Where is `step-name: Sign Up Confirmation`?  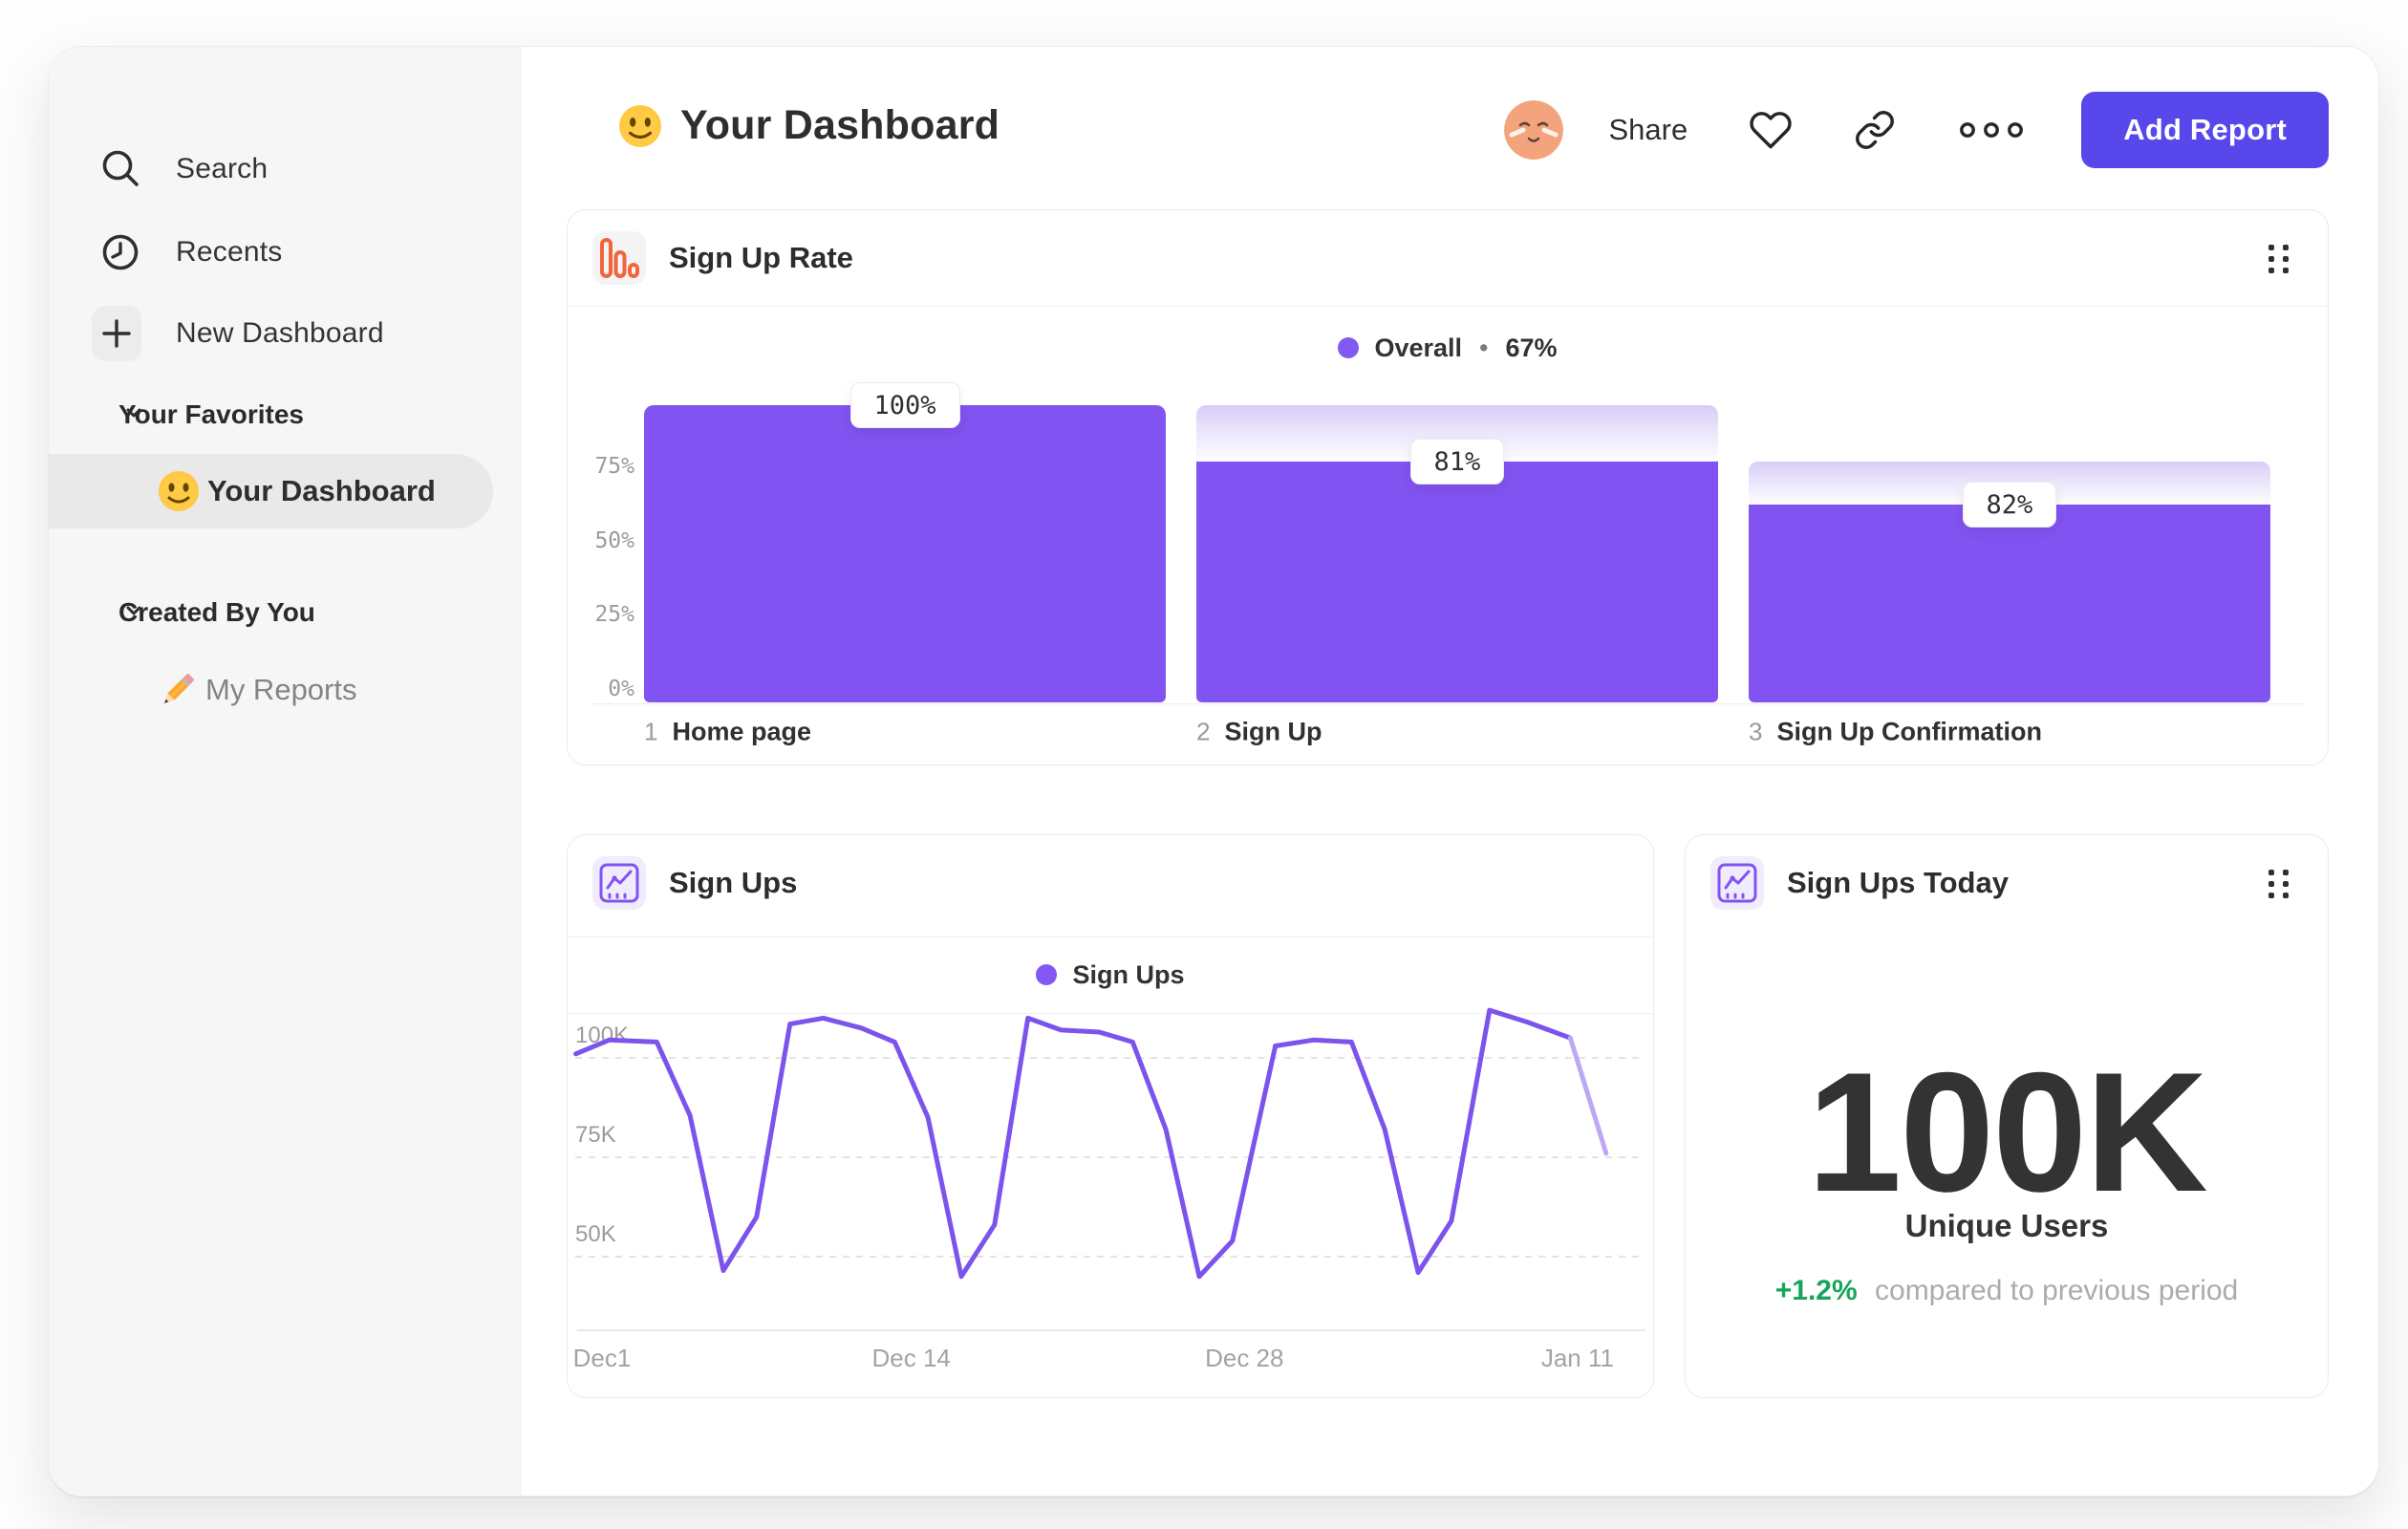 step-name: Sign Up Confirmation is located at coordinates (1909, 731).